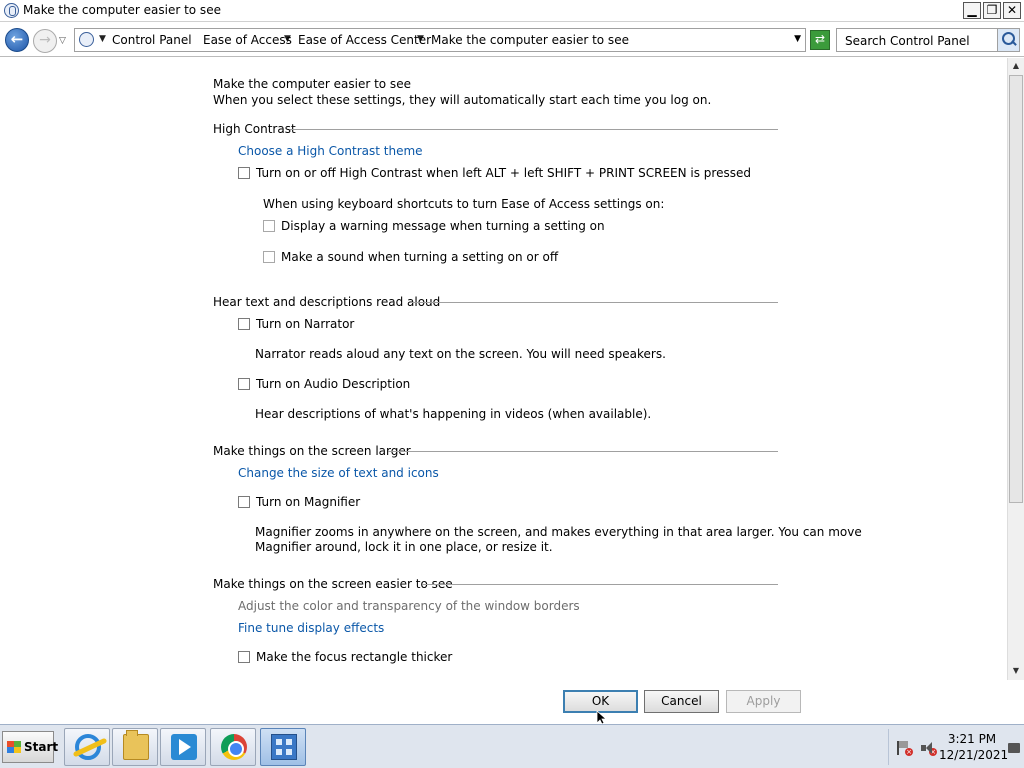  What do you see at coordinates (602, 717) in the screenshot?
I see `mouse-cursor-icon` at bounding box center [602, 717].